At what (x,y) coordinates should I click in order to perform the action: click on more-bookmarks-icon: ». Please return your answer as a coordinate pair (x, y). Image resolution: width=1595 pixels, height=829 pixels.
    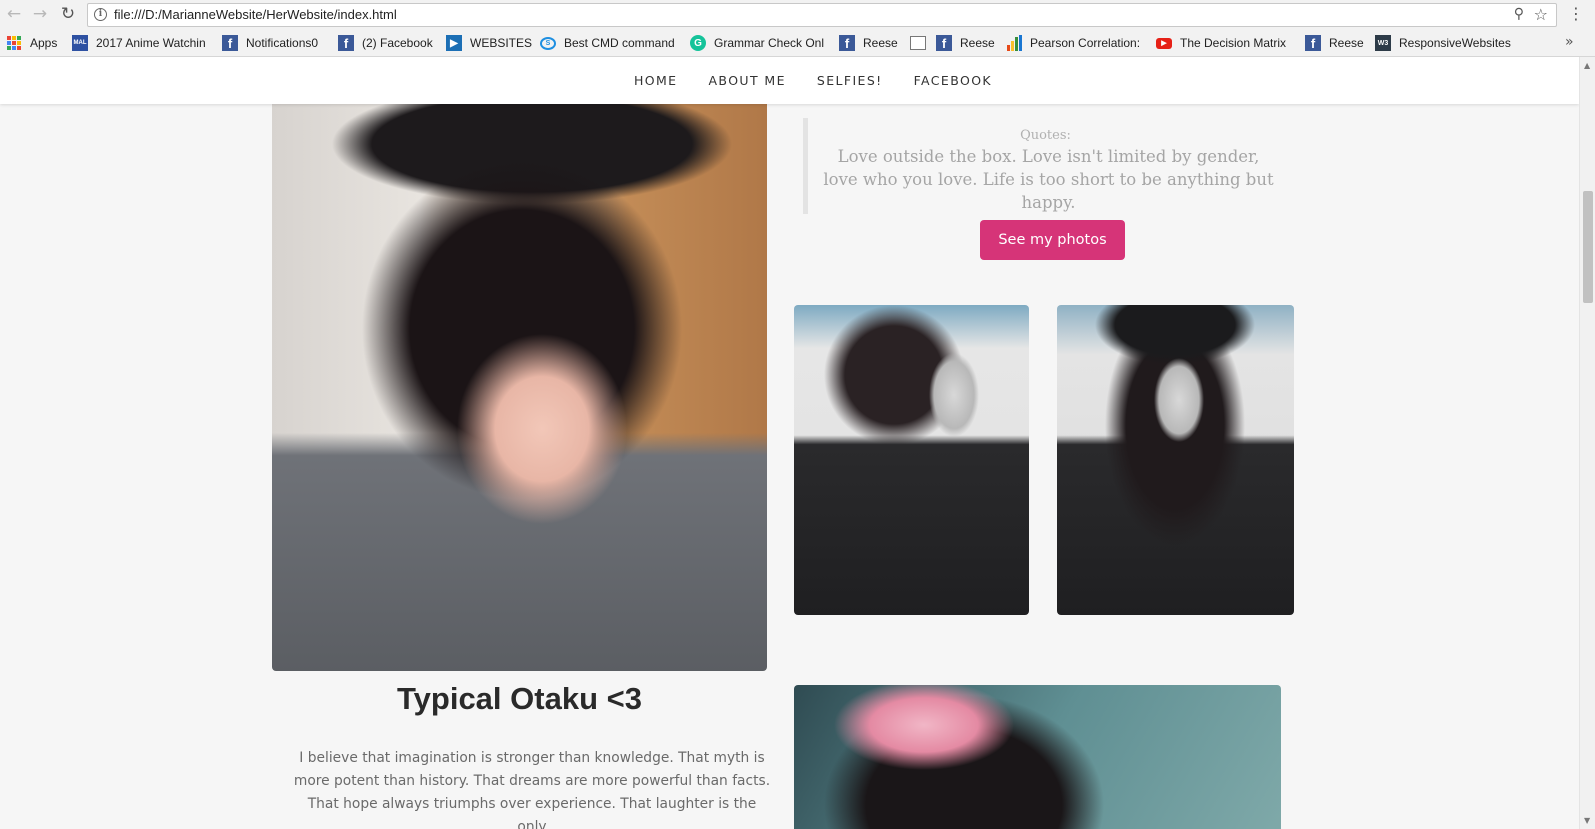
    Looking at the image, I should click on (1569, 42).